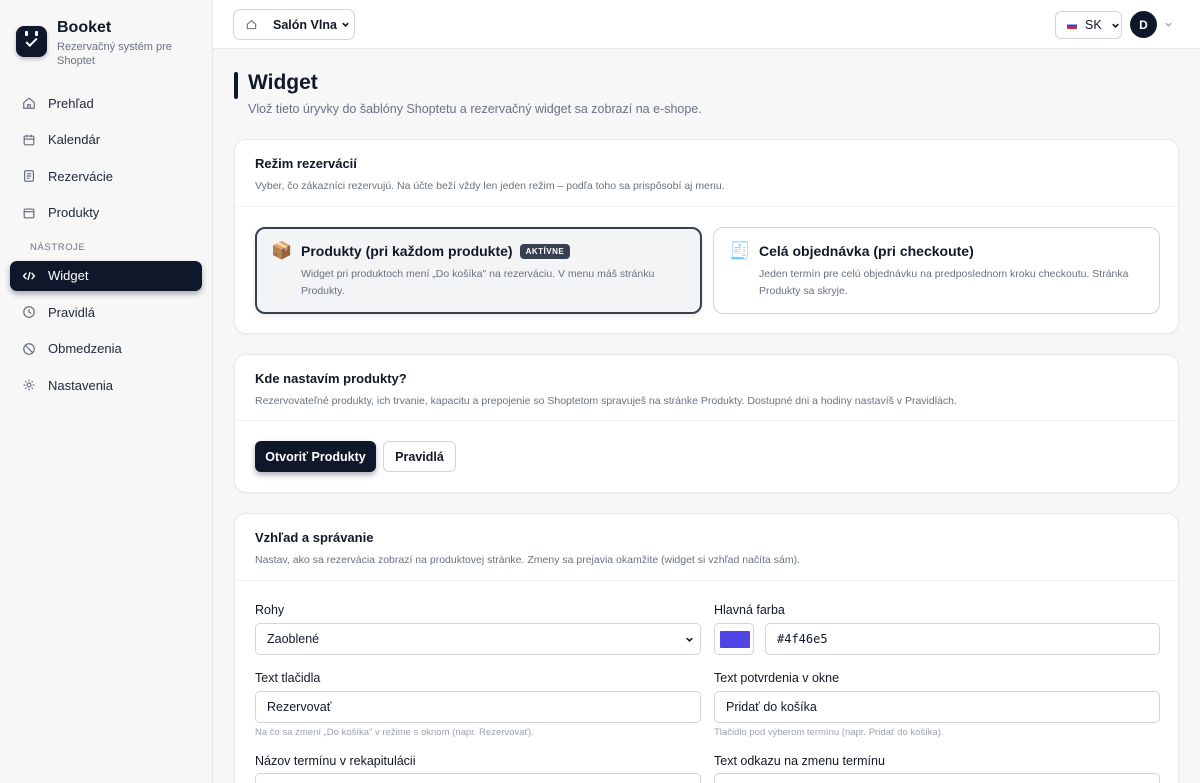  I want to click on sidebar-item-nastavenia: Nastavenia, so click(106, 385).